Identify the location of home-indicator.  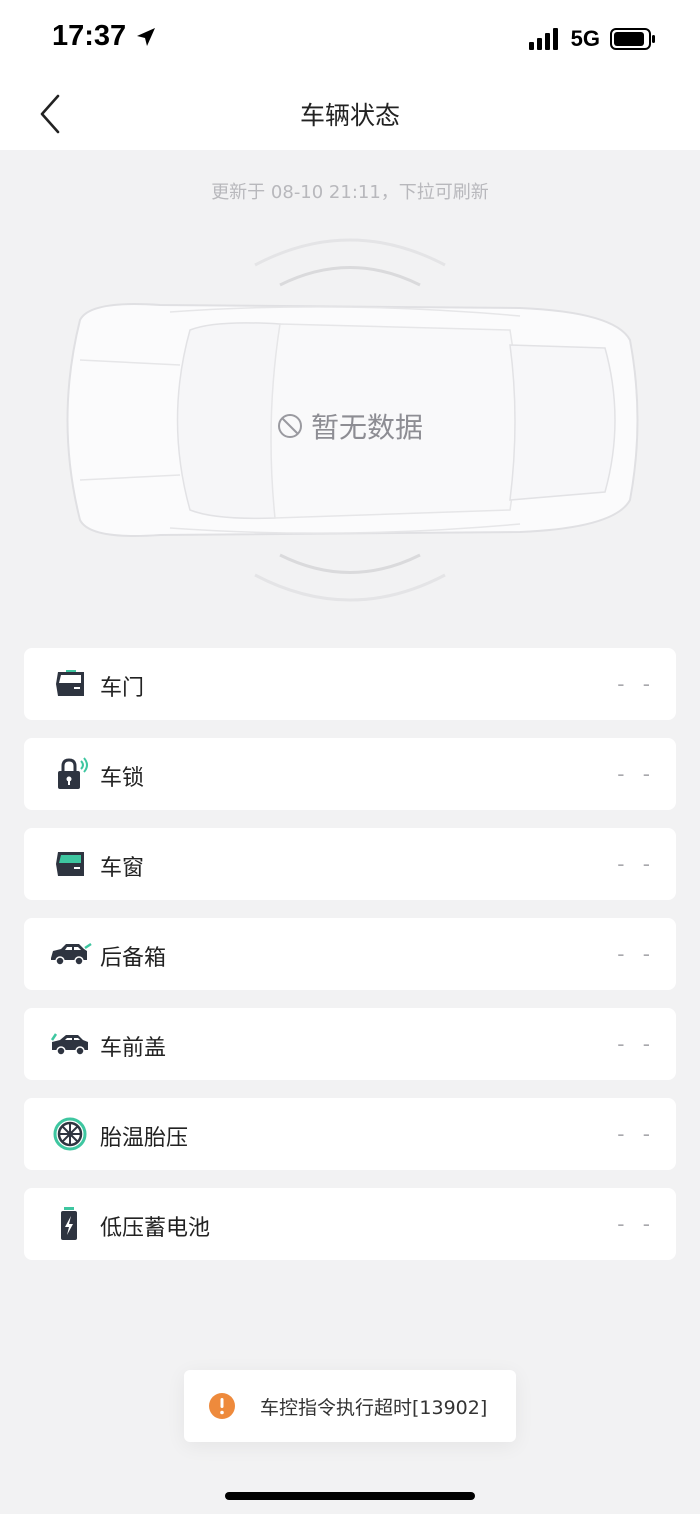
(350, 1496).